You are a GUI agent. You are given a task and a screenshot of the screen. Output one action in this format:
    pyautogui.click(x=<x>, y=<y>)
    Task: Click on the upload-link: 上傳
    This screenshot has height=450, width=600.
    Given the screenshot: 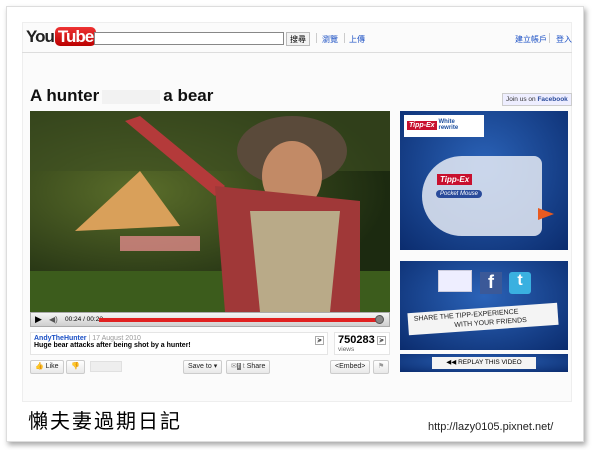 What is the action you would take?
    pyautogui.click(x=357, y=39)
    